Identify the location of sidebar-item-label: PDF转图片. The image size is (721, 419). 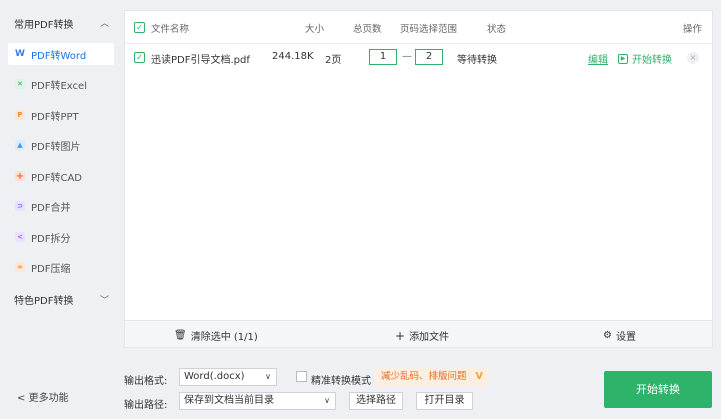
(56, 147).